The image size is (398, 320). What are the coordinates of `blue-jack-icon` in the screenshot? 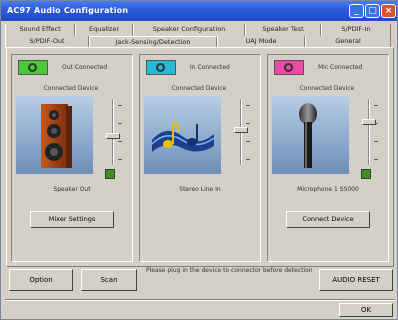 It's located at (161, 67).